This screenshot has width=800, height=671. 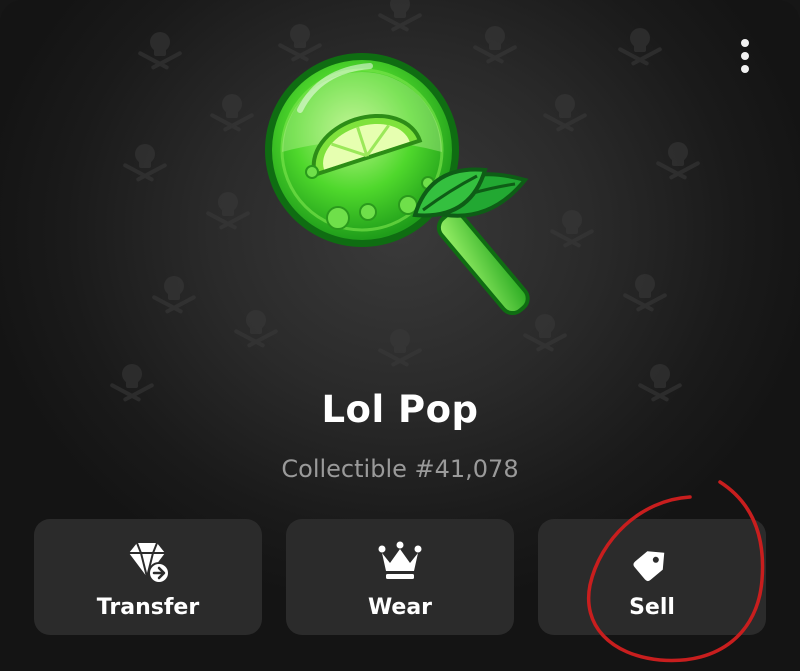 I want to click on diamond-transfer-icon, so click(x=149, y=563).